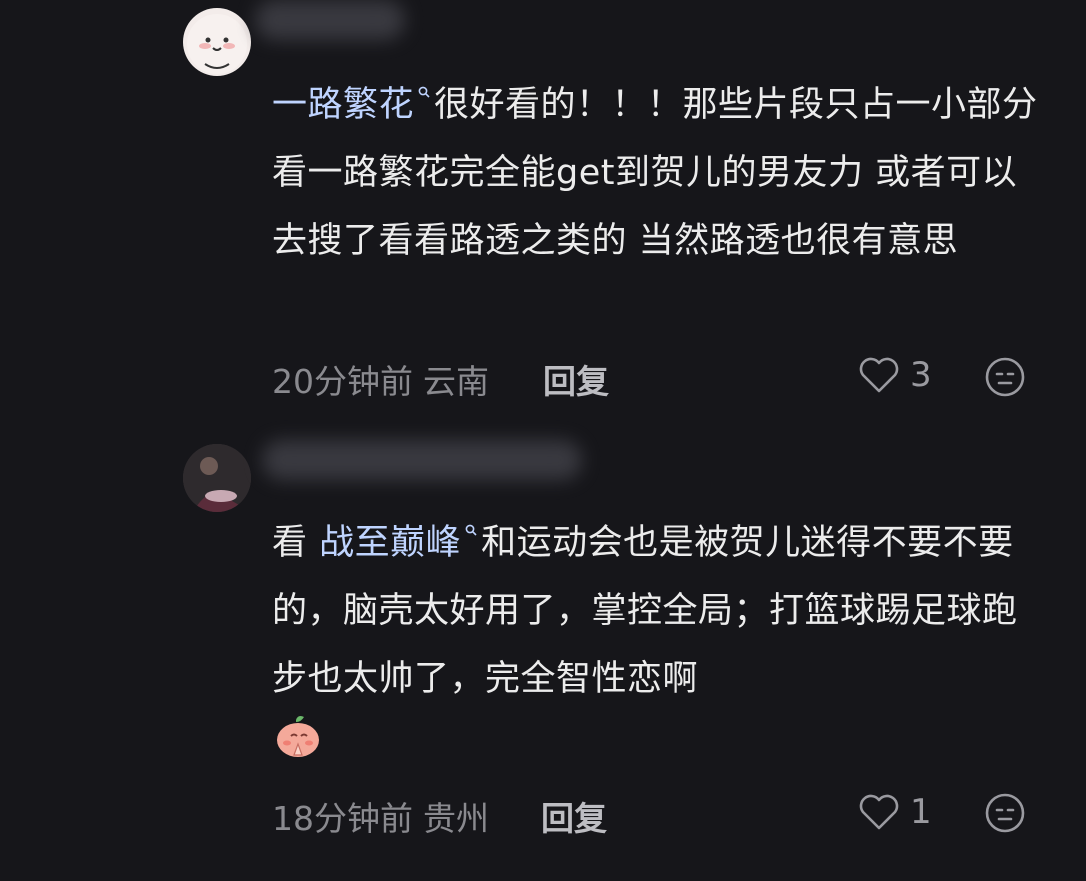  I want to click on like-count: 3, so click(921, 375).